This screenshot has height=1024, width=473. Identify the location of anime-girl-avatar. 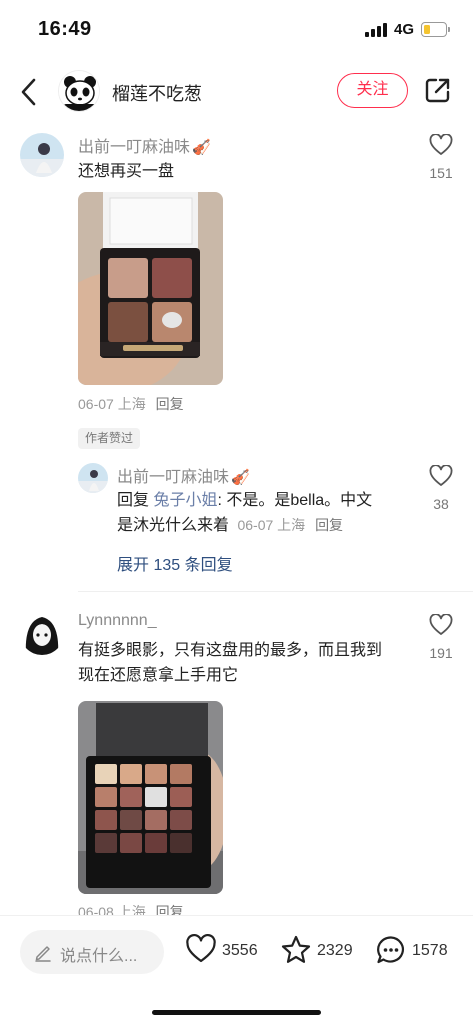
(42, 633).